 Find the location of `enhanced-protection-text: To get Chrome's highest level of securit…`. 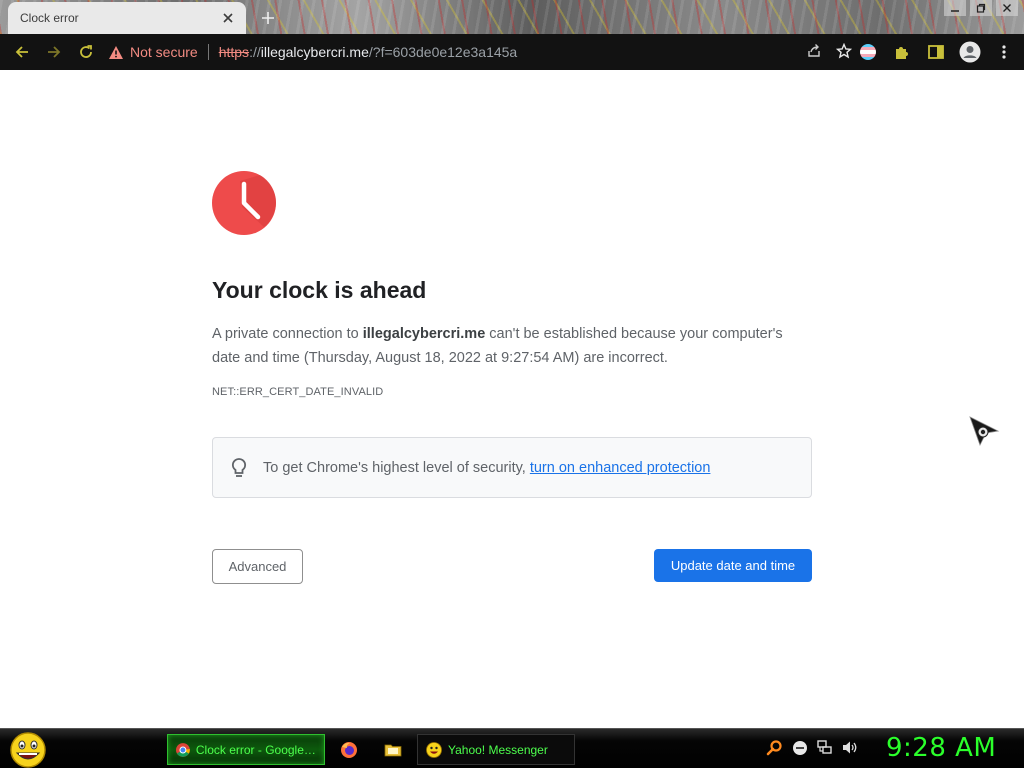

enhanced-protection-text: To get Chrome's highest level of securit… is located at coordinates (486, 468).